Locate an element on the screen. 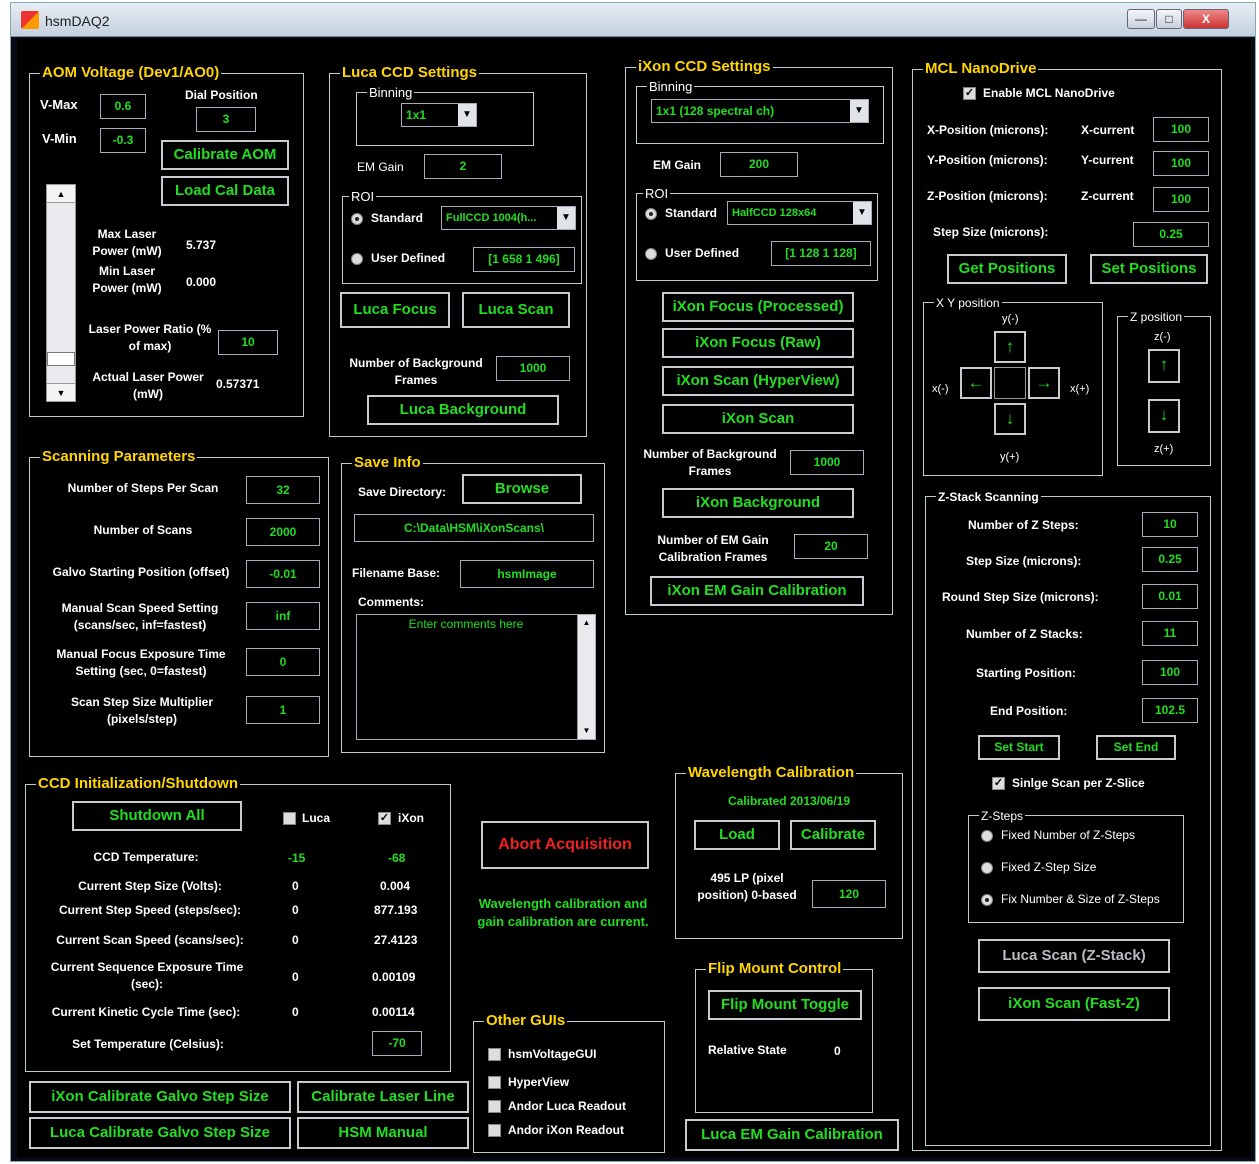 This screenshot has height=1164, width=1259. calibrate-laser-line-button: Calibrate Laser Line is located at coordinates (383, 1097).